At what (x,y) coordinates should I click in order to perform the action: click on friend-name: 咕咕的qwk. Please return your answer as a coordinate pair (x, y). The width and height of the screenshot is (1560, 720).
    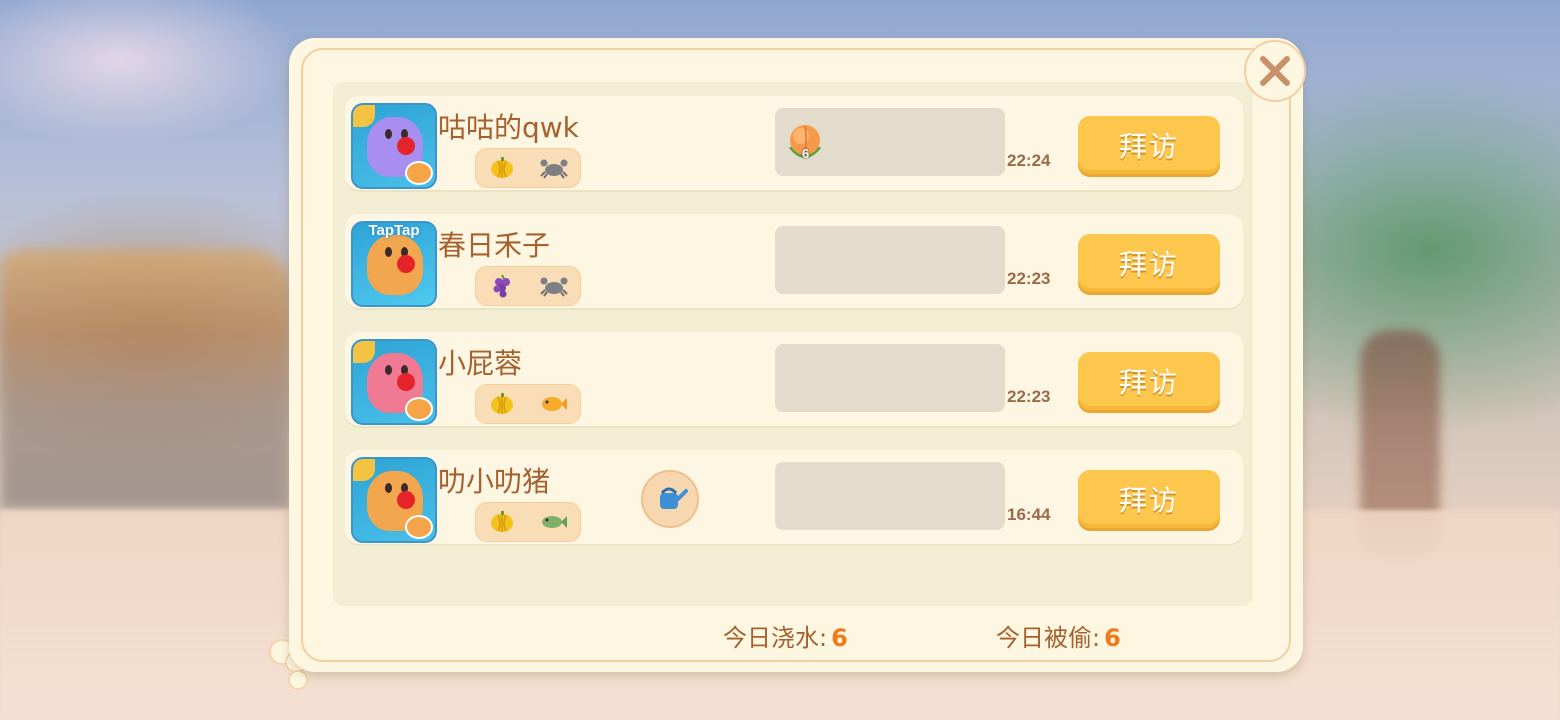
    Looking at the image, I should click on (508, 127).